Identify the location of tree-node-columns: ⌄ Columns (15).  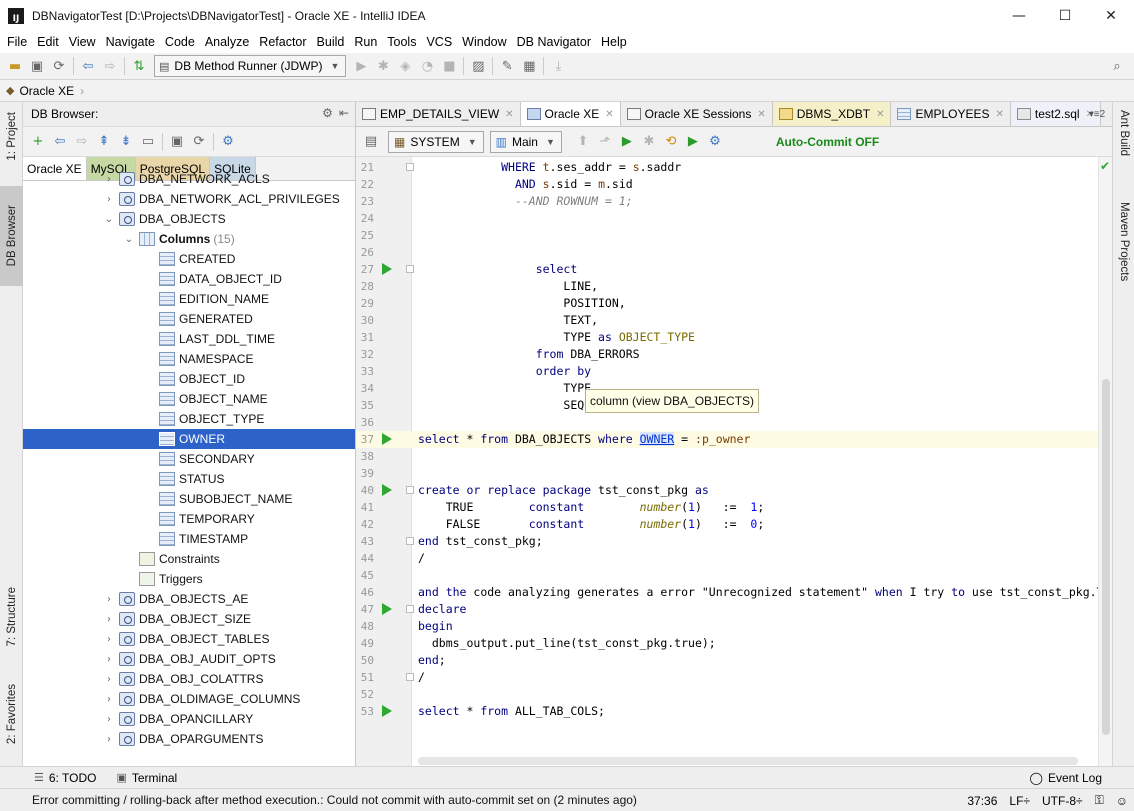
(189, 239).